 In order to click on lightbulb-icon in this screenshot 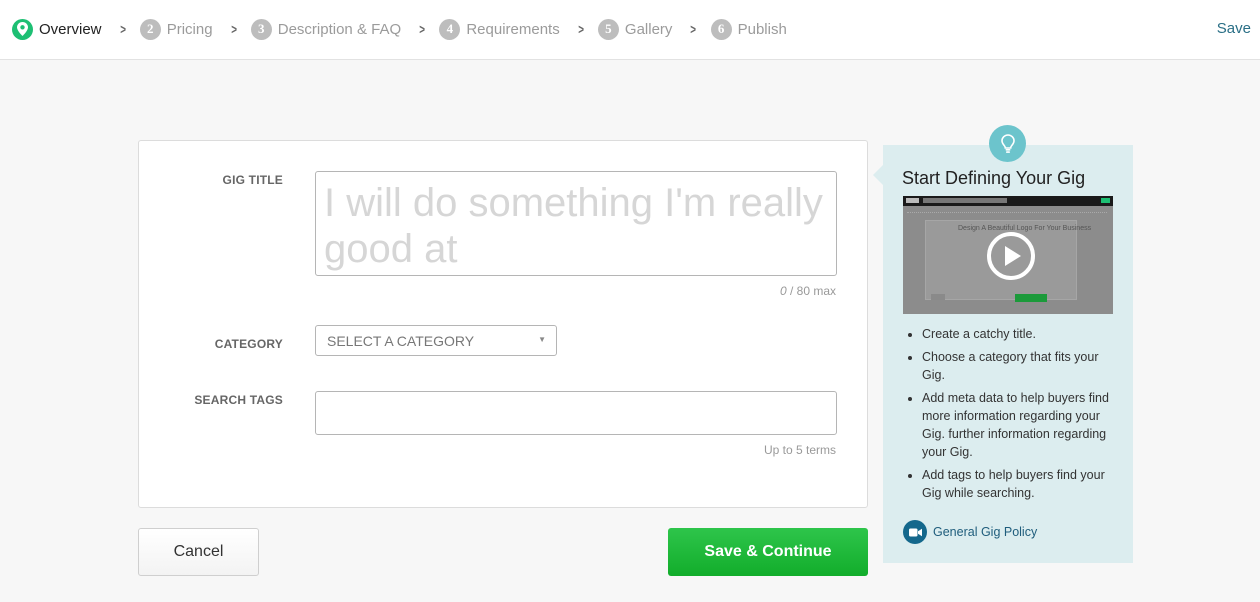, I will do `click(1007, 143)`.